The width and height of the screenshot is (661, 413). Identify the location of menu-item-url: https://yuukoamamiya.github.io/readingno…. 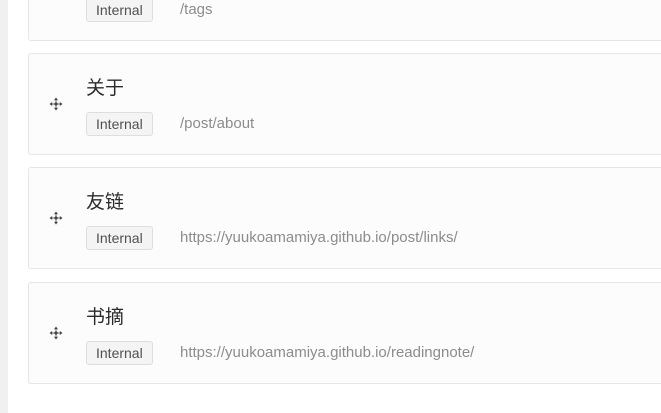
(327, 352).